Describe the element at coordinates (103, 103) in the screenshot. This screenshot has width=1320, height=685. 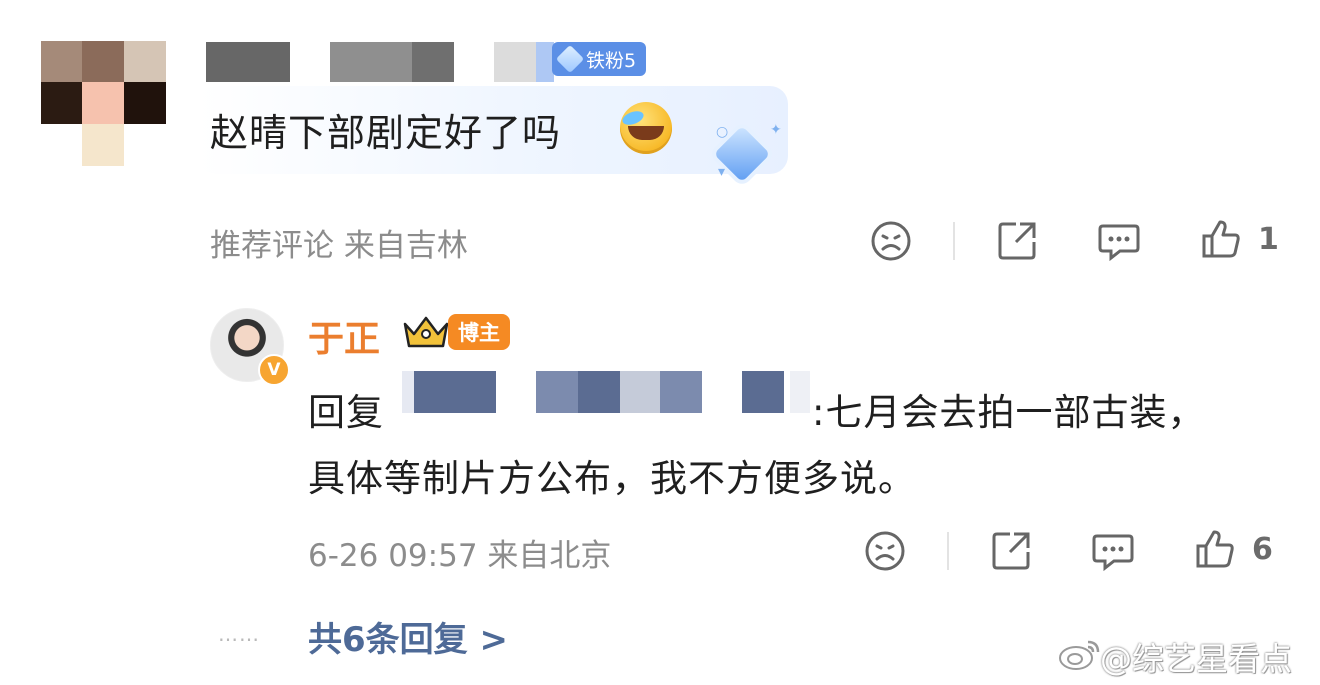
I see `commenter-avatar` at that location.